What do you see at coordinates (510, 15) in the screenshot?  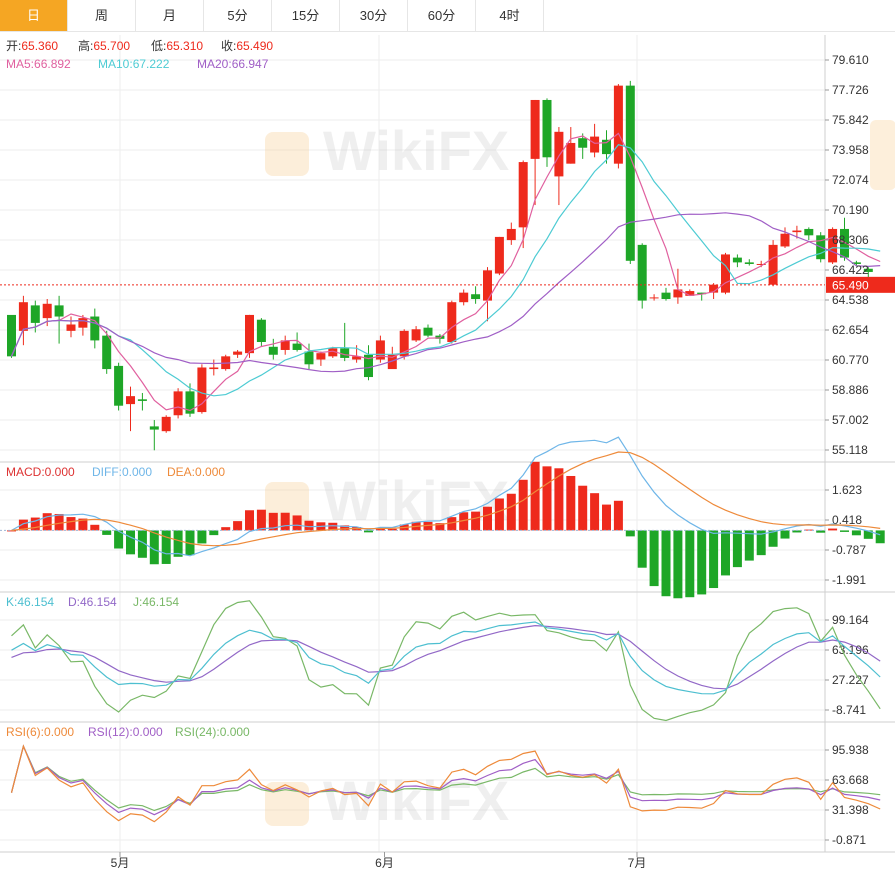 I see `tab-7: 4时` at bounding box center [510, 15].